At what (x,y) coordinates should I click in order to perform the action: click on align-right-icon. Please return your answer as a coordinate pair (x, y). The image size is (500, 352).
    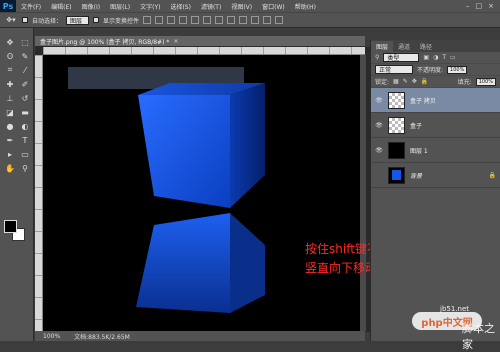
    Looking at the image, I should click on (207, 20).